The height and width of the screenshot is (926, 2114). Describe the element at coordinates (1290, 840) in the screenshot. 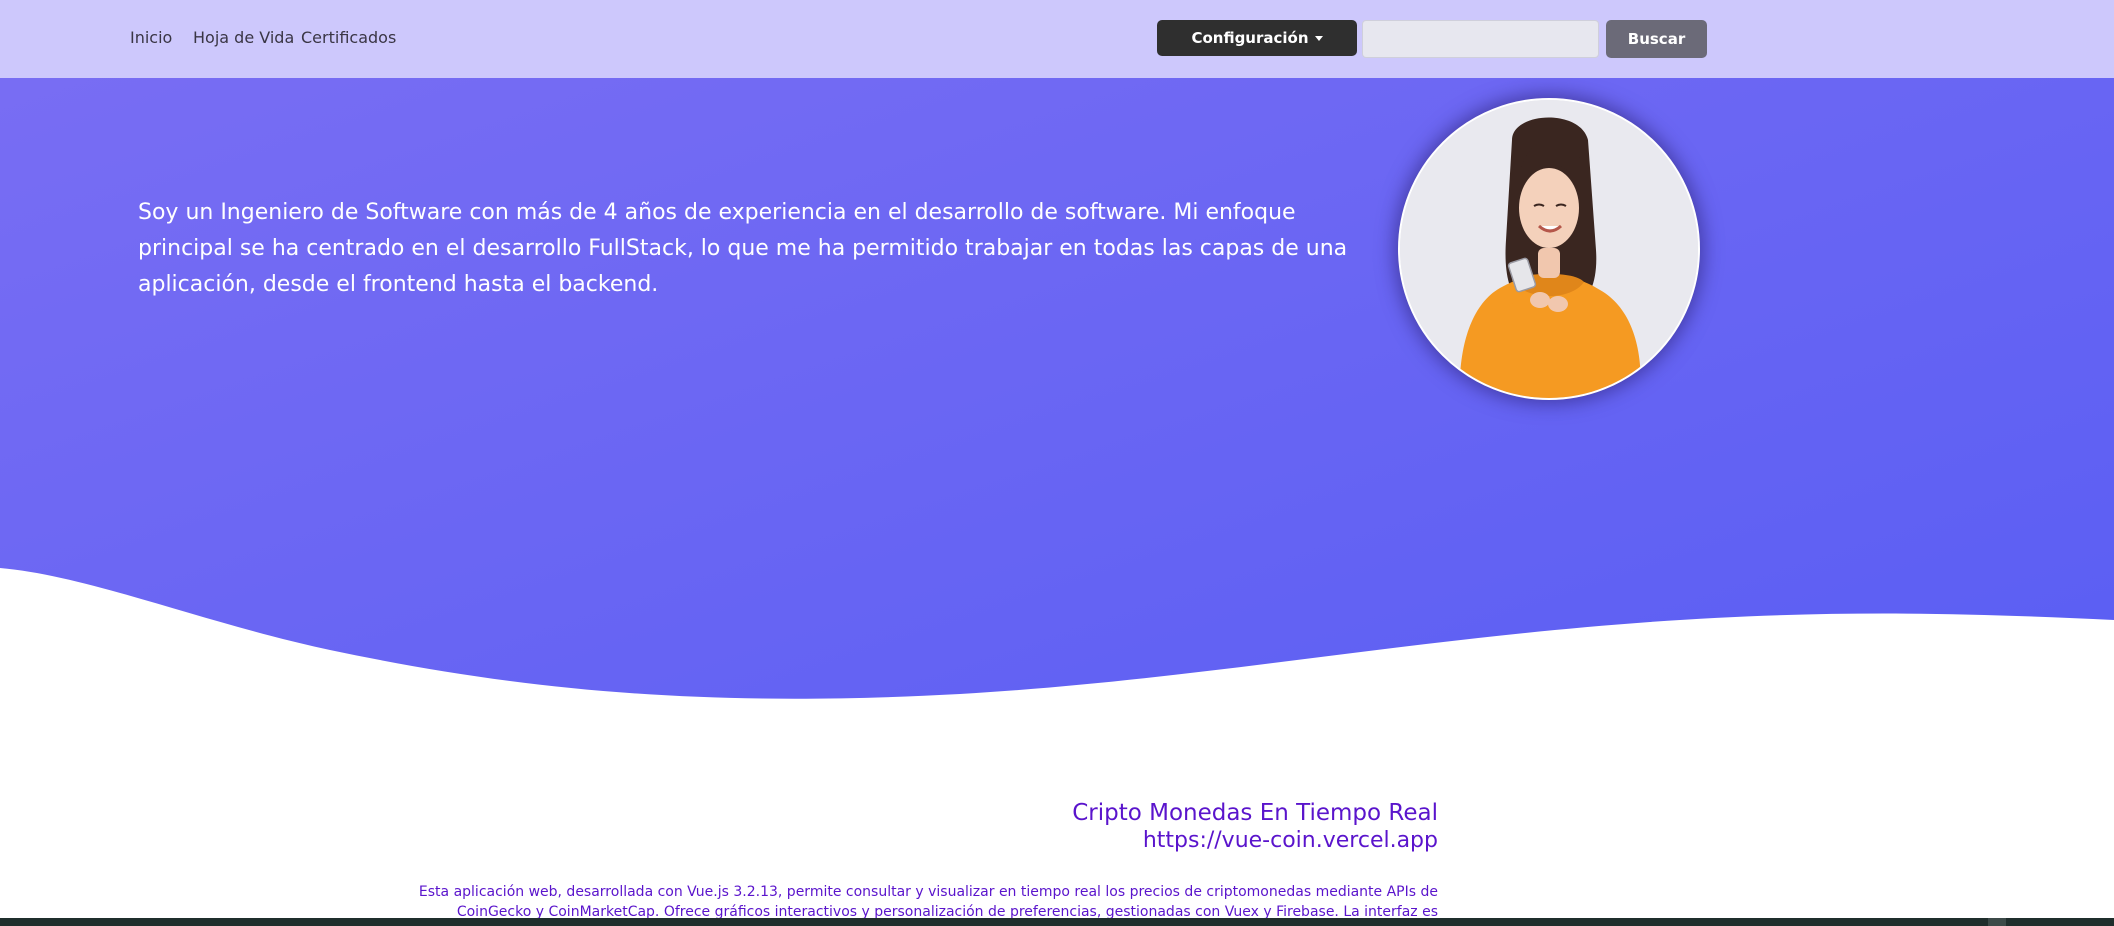

I see `project-url-link: https://vue-coin.vercel.app` at that location.